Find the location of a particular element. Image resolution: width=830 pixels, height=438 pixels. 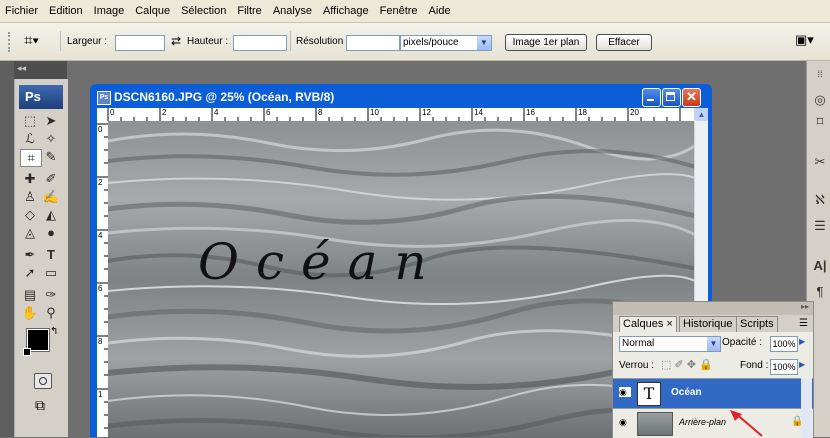

menu-select: Sélection is located at coordinates (204, 11).